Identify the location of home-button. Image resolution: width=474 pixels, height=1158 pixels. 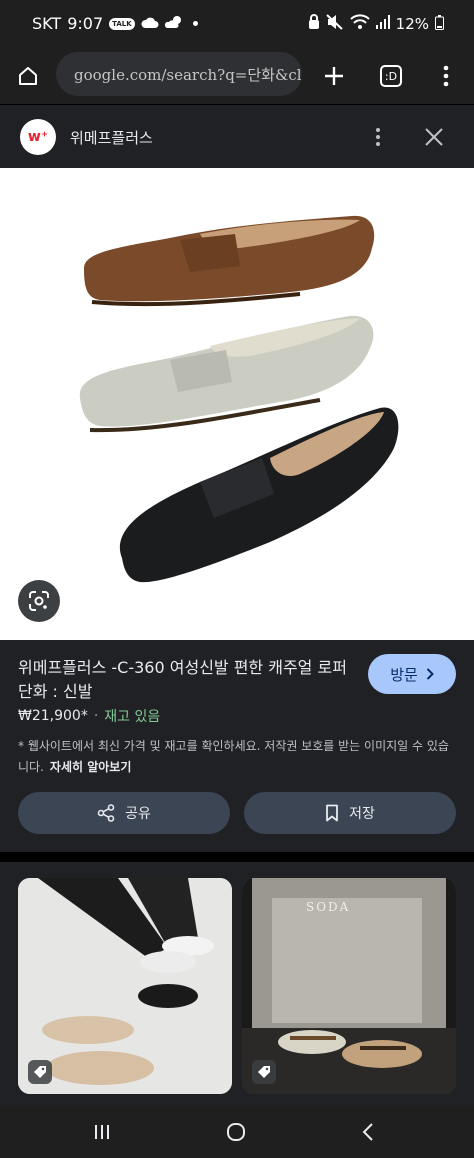
(28, 76).